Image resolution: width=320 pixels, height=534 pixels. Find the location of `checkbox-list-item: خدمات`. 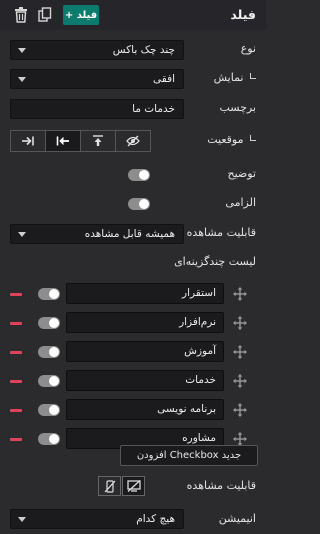

checkbox-list-item: خدمات is located at coordinates (133, 381).